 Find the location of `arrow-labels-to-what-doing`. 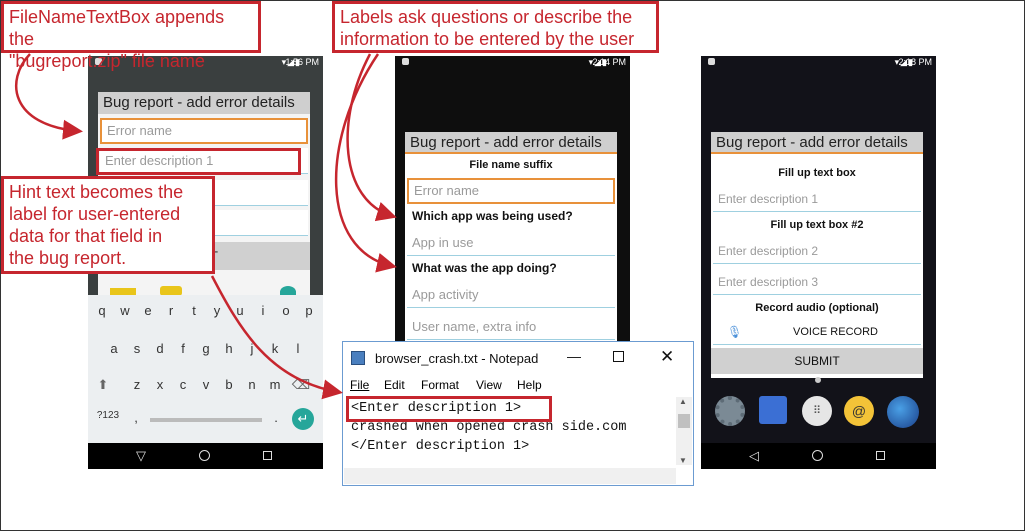

arrow-labels-to-what-doing is located at coordinates (365, 163).